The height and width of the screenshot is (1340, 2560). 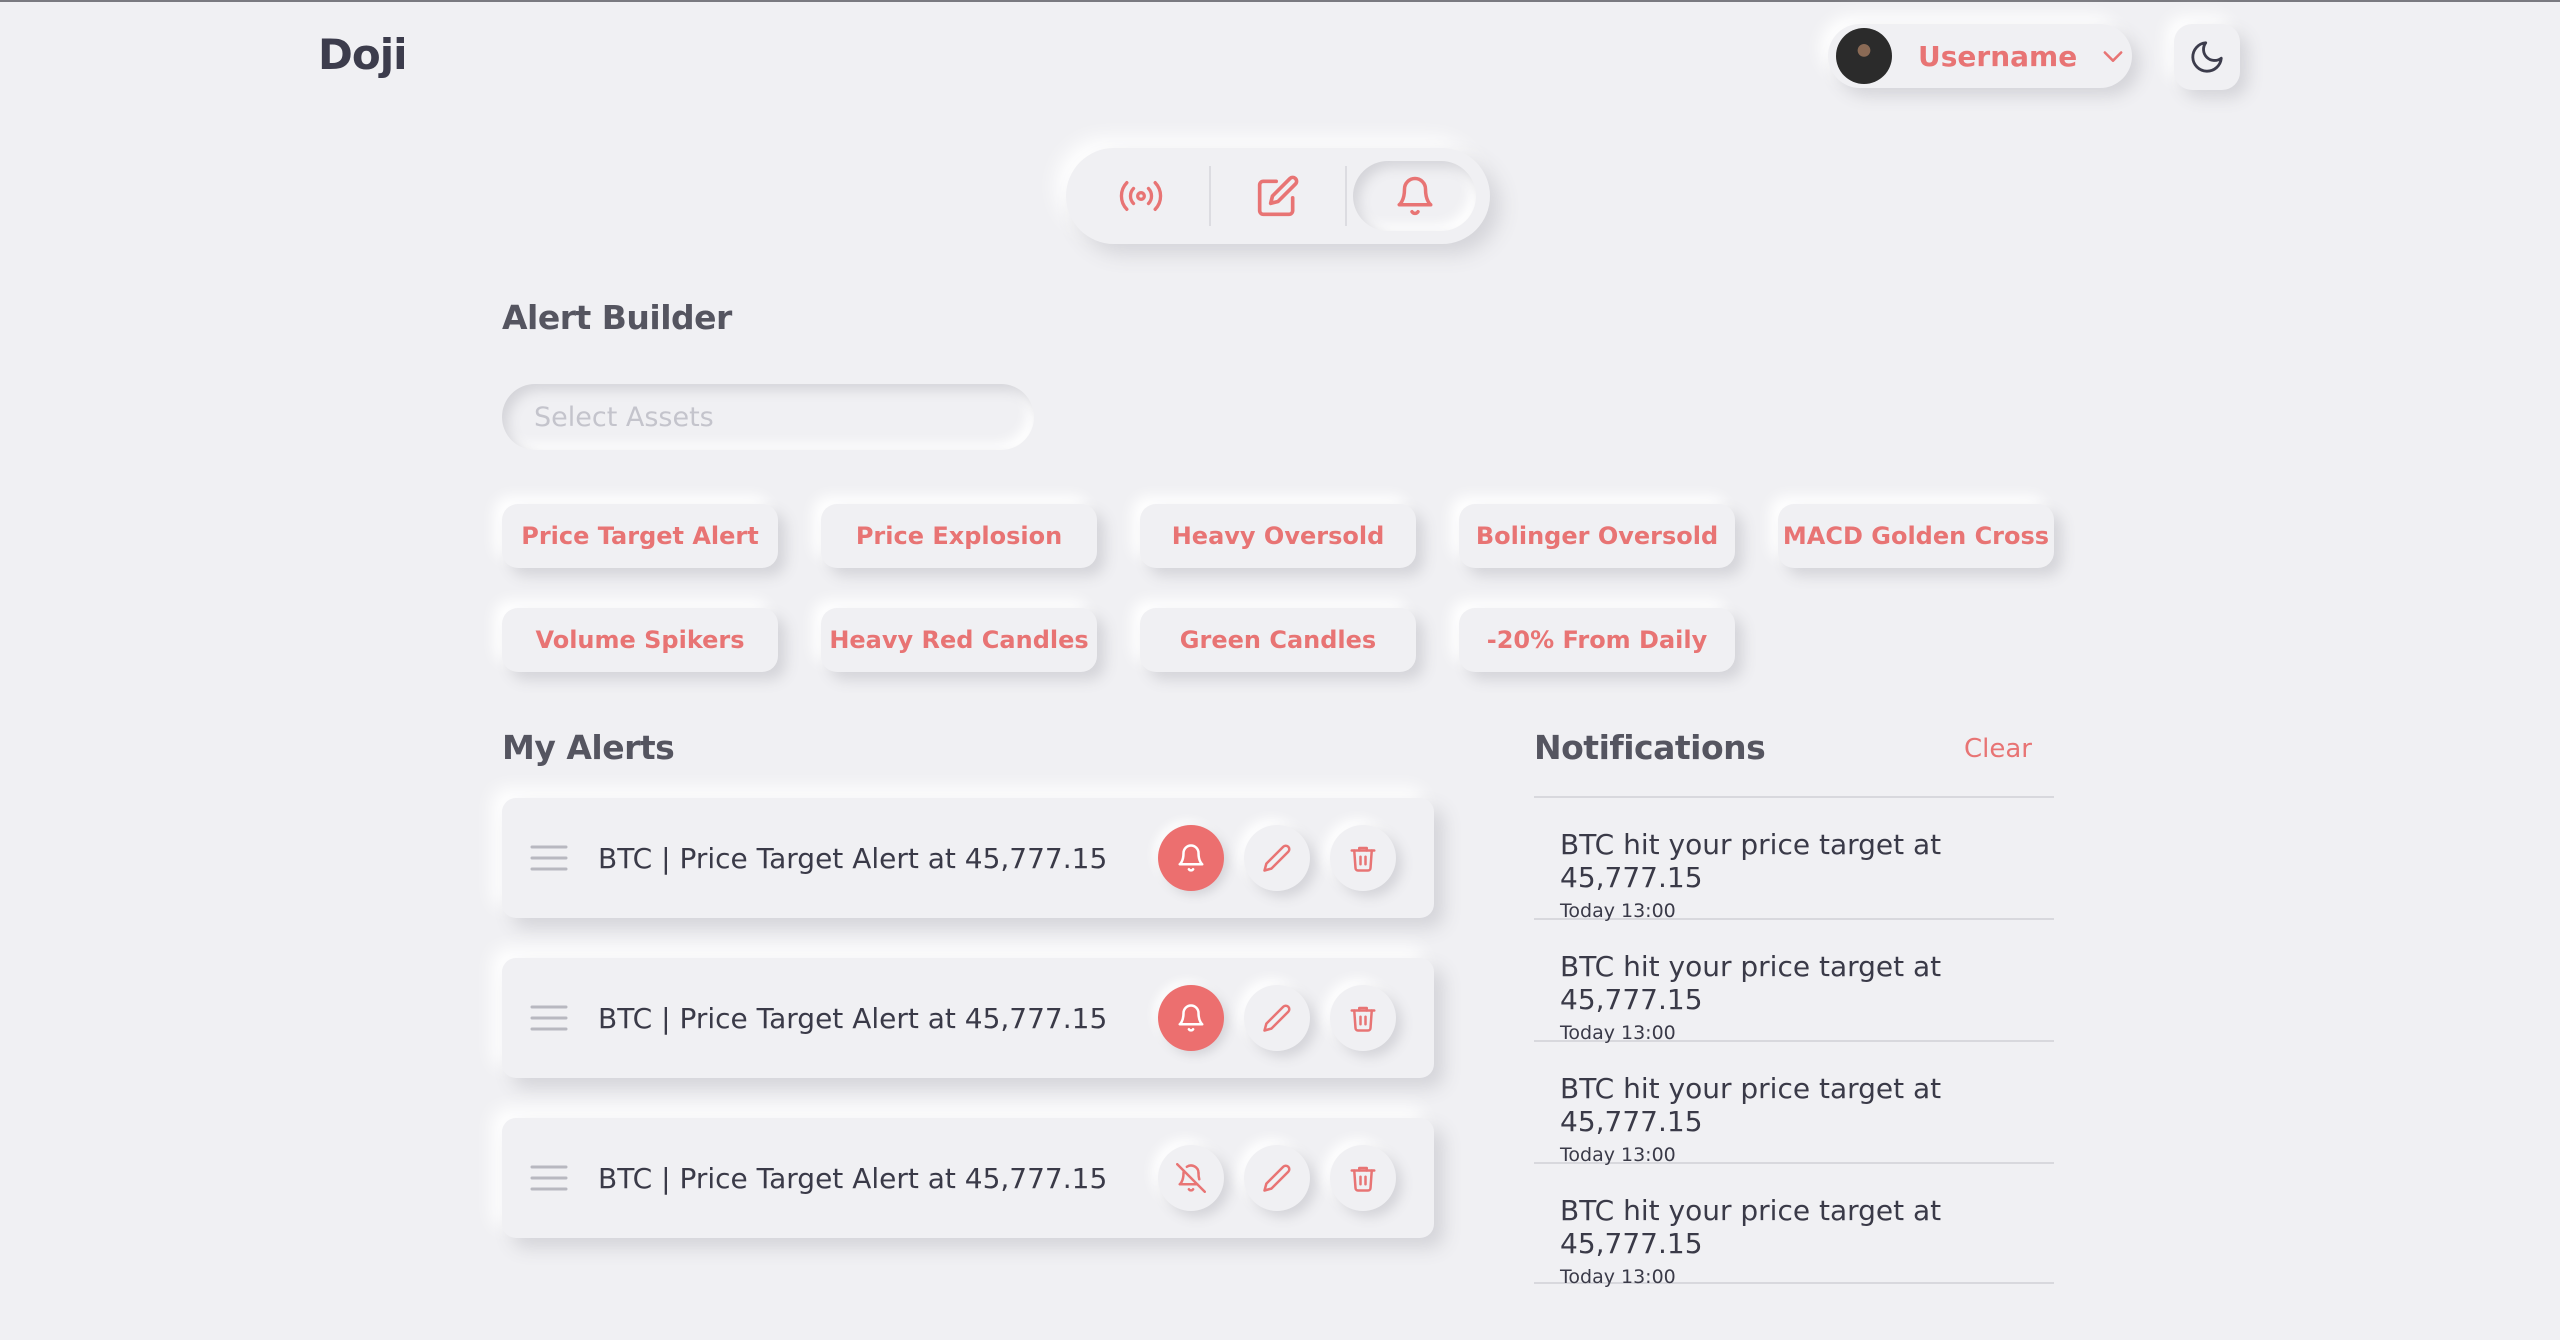 I want to click on clear-notifications-button: Clear, so click(x=1998, y=749).